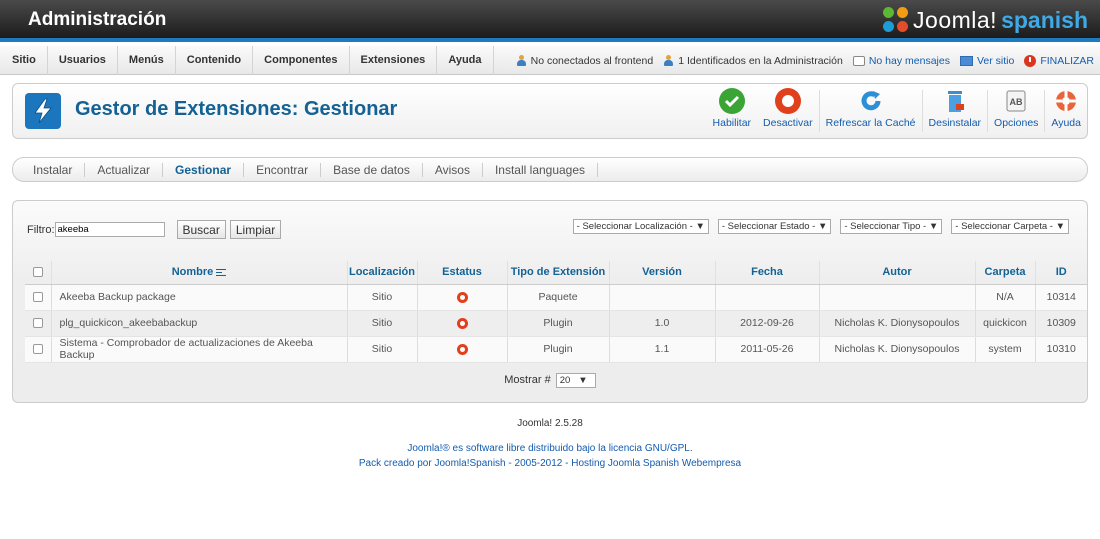 The width and height of the screenshot is (1100, 539). I want to click on filter-bar: Filtro: Buscar Limpiar, so click(154, 229).